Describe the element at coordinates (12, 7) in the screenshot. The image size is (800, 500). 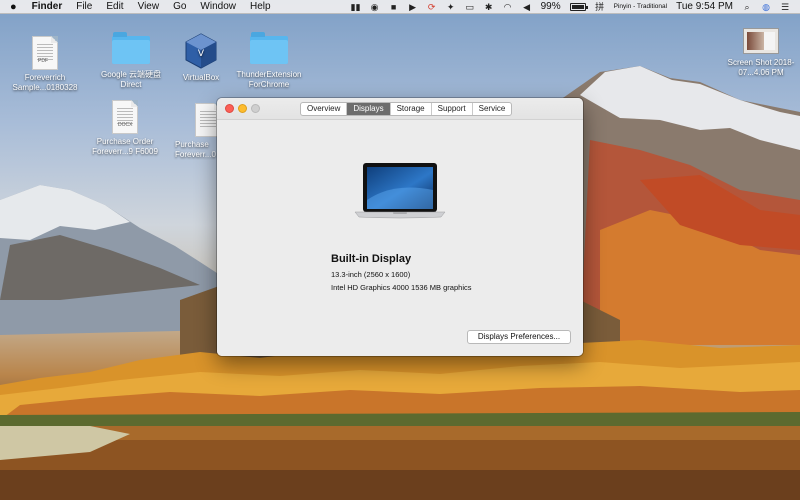
I see `apple-menu-icon: ●` at that location.